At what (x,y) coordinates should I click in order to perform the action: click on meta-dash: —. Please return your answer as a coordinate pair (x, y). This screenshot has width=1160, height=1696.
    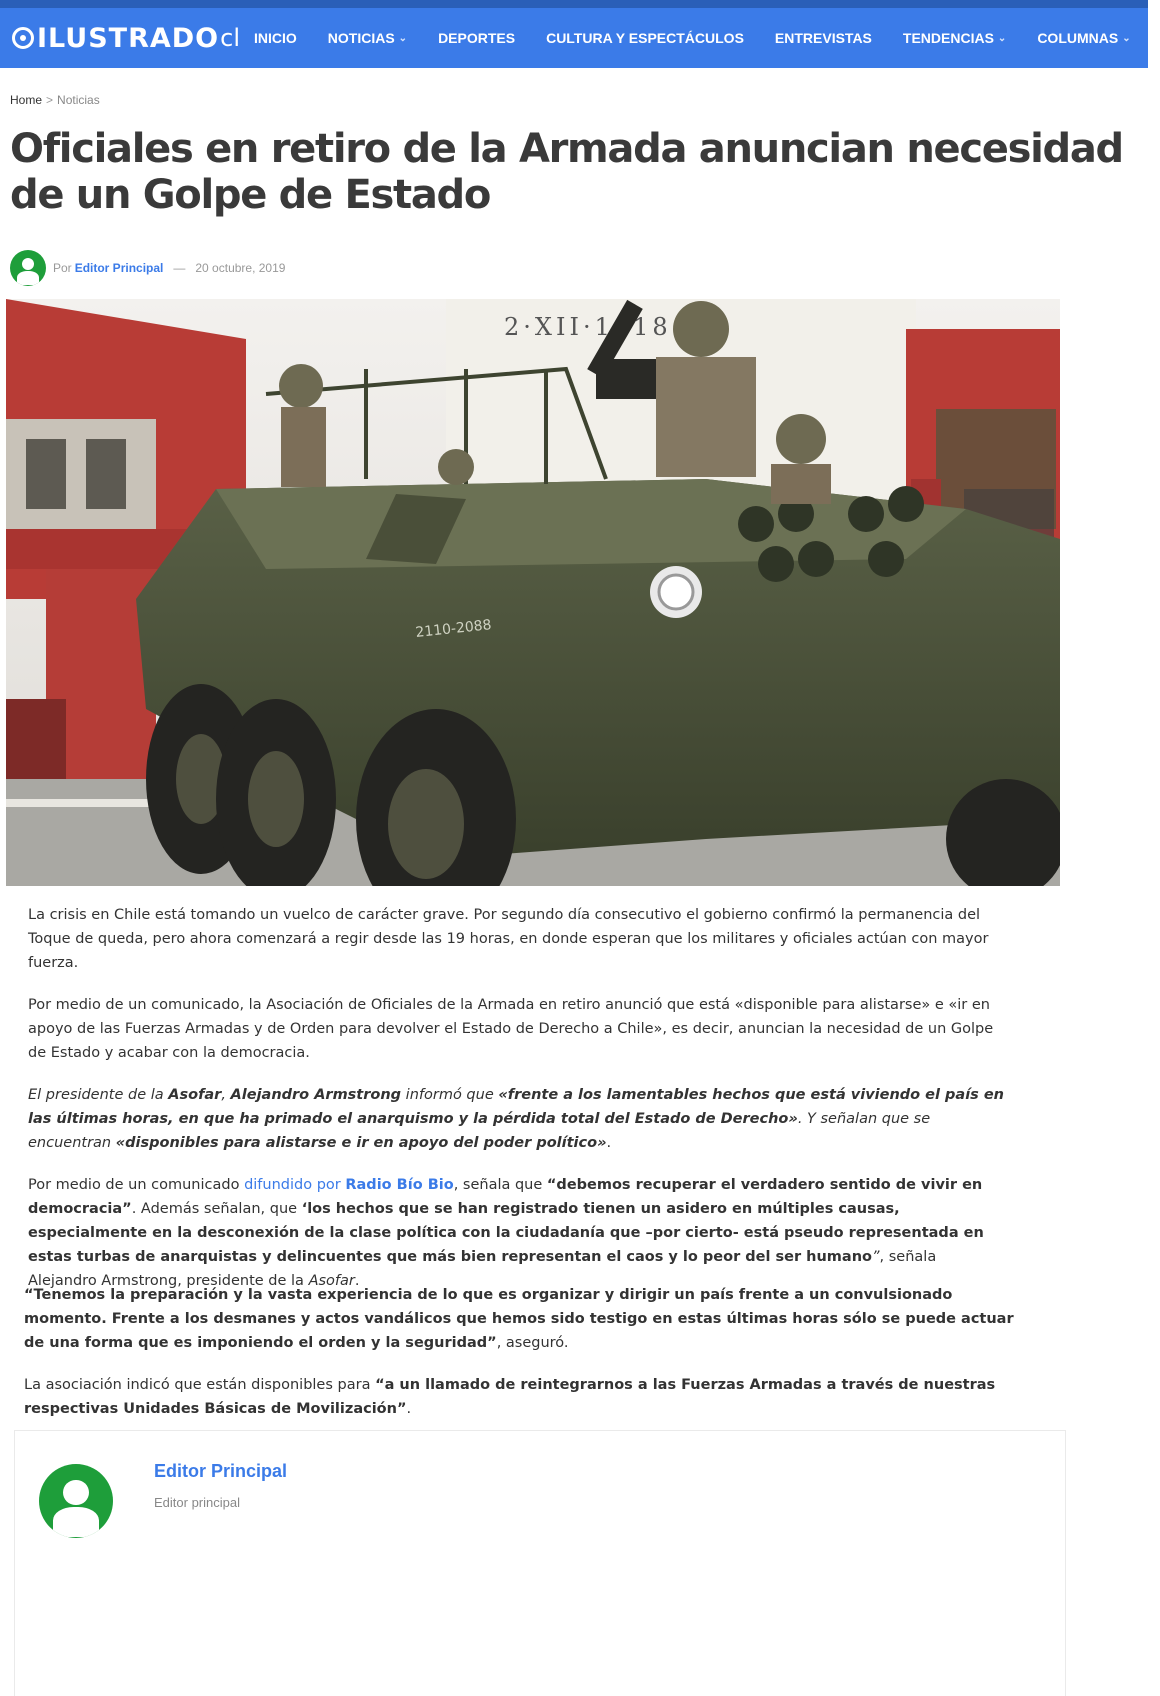
    Looking at the image, I should click on (179, 268).